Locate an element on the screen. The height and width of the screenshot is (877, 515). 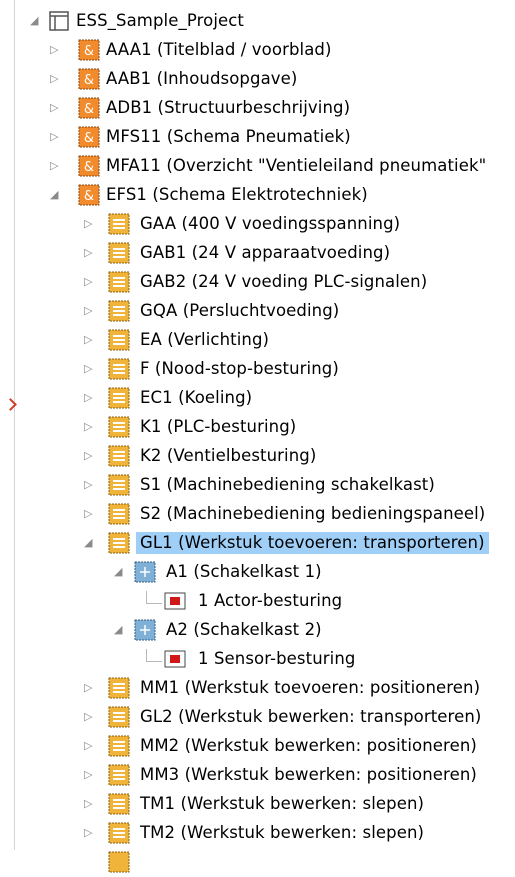
tree-item-label: EFS1 (Schema Elektrotechniek) is located at coordinates (237, 194).